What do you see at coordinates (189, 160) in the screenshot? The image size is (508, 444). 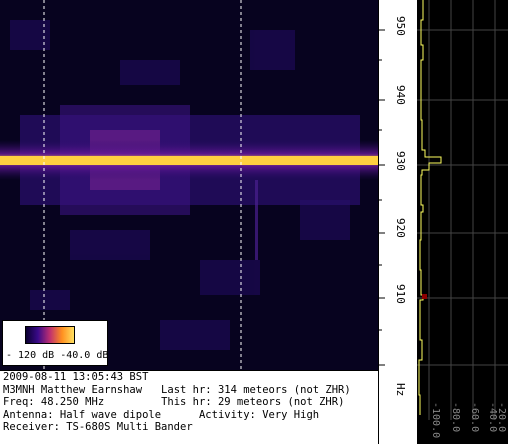 I see `carrier-band` at bounding box center [189, 160].